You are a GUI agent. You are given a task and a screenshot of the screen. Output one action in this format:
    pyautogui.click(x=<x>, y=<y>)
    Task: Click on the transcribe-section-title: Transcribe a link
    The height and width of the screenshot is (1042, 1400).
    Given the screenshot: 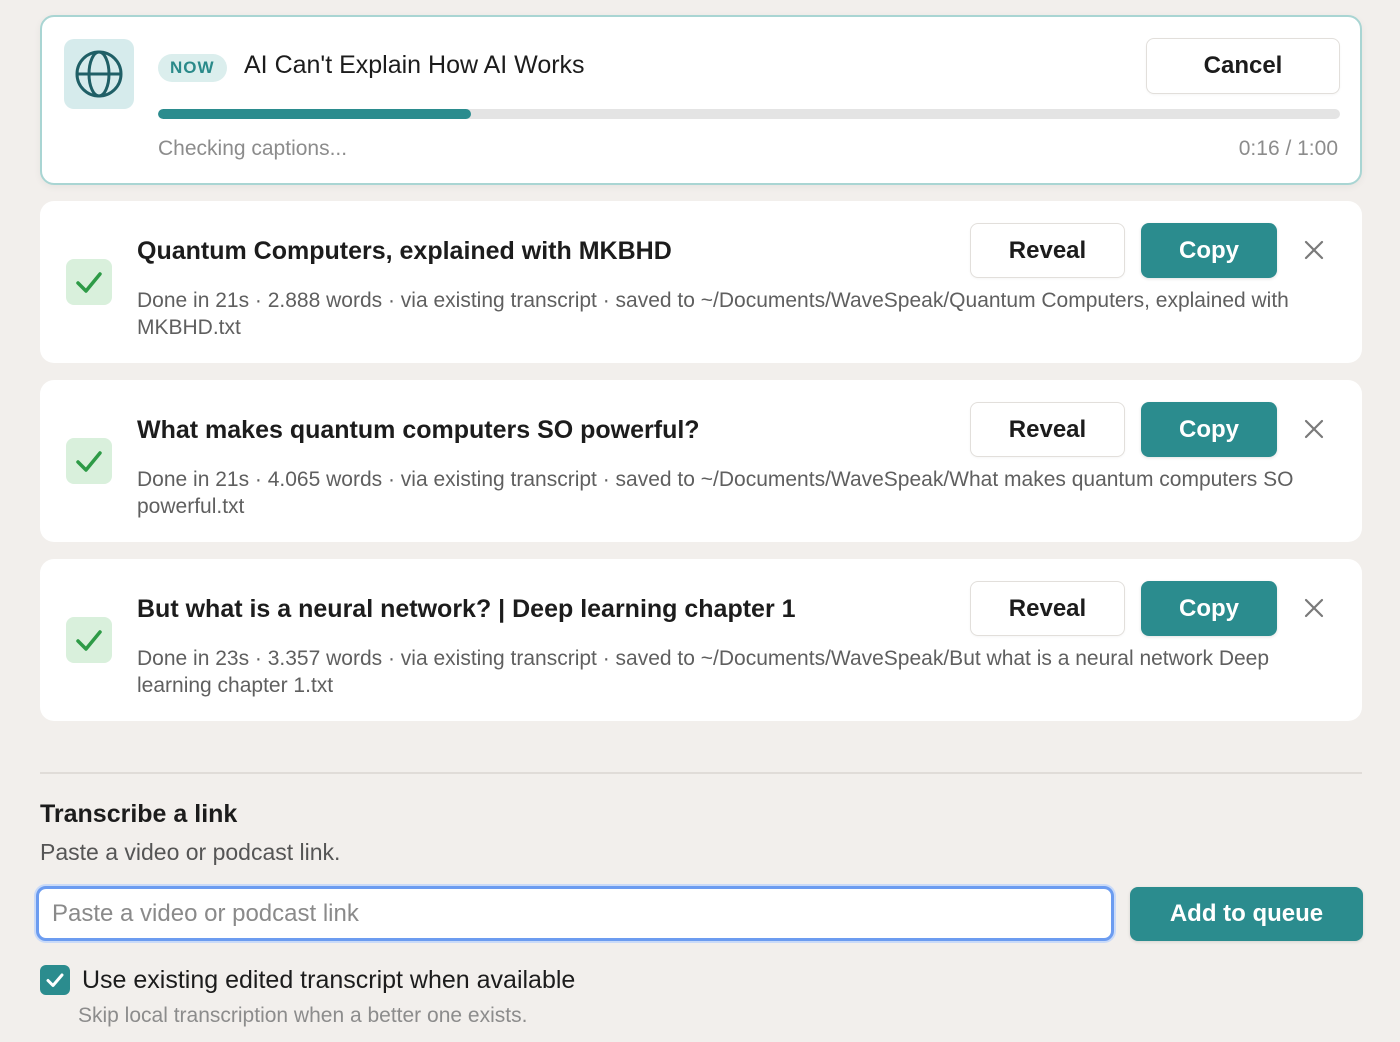 What is the action you would take?
    pyautogui.click(x=139, y=814)
    